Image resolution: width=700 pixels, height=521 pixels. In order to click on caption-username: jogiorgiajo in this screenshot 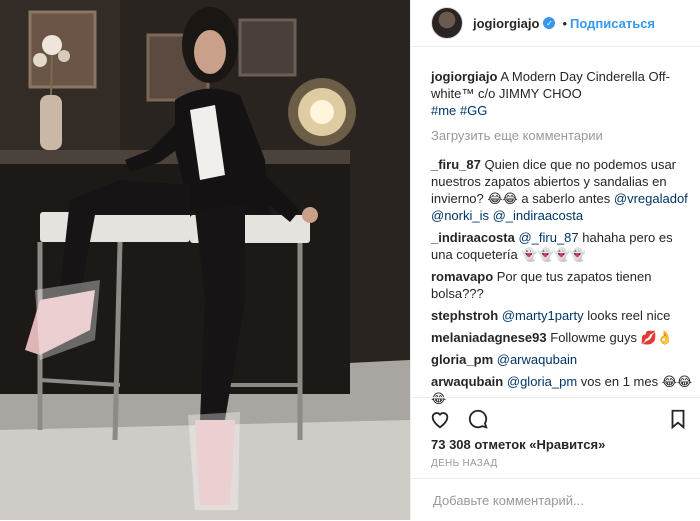, I will do `click(464, 76)`.